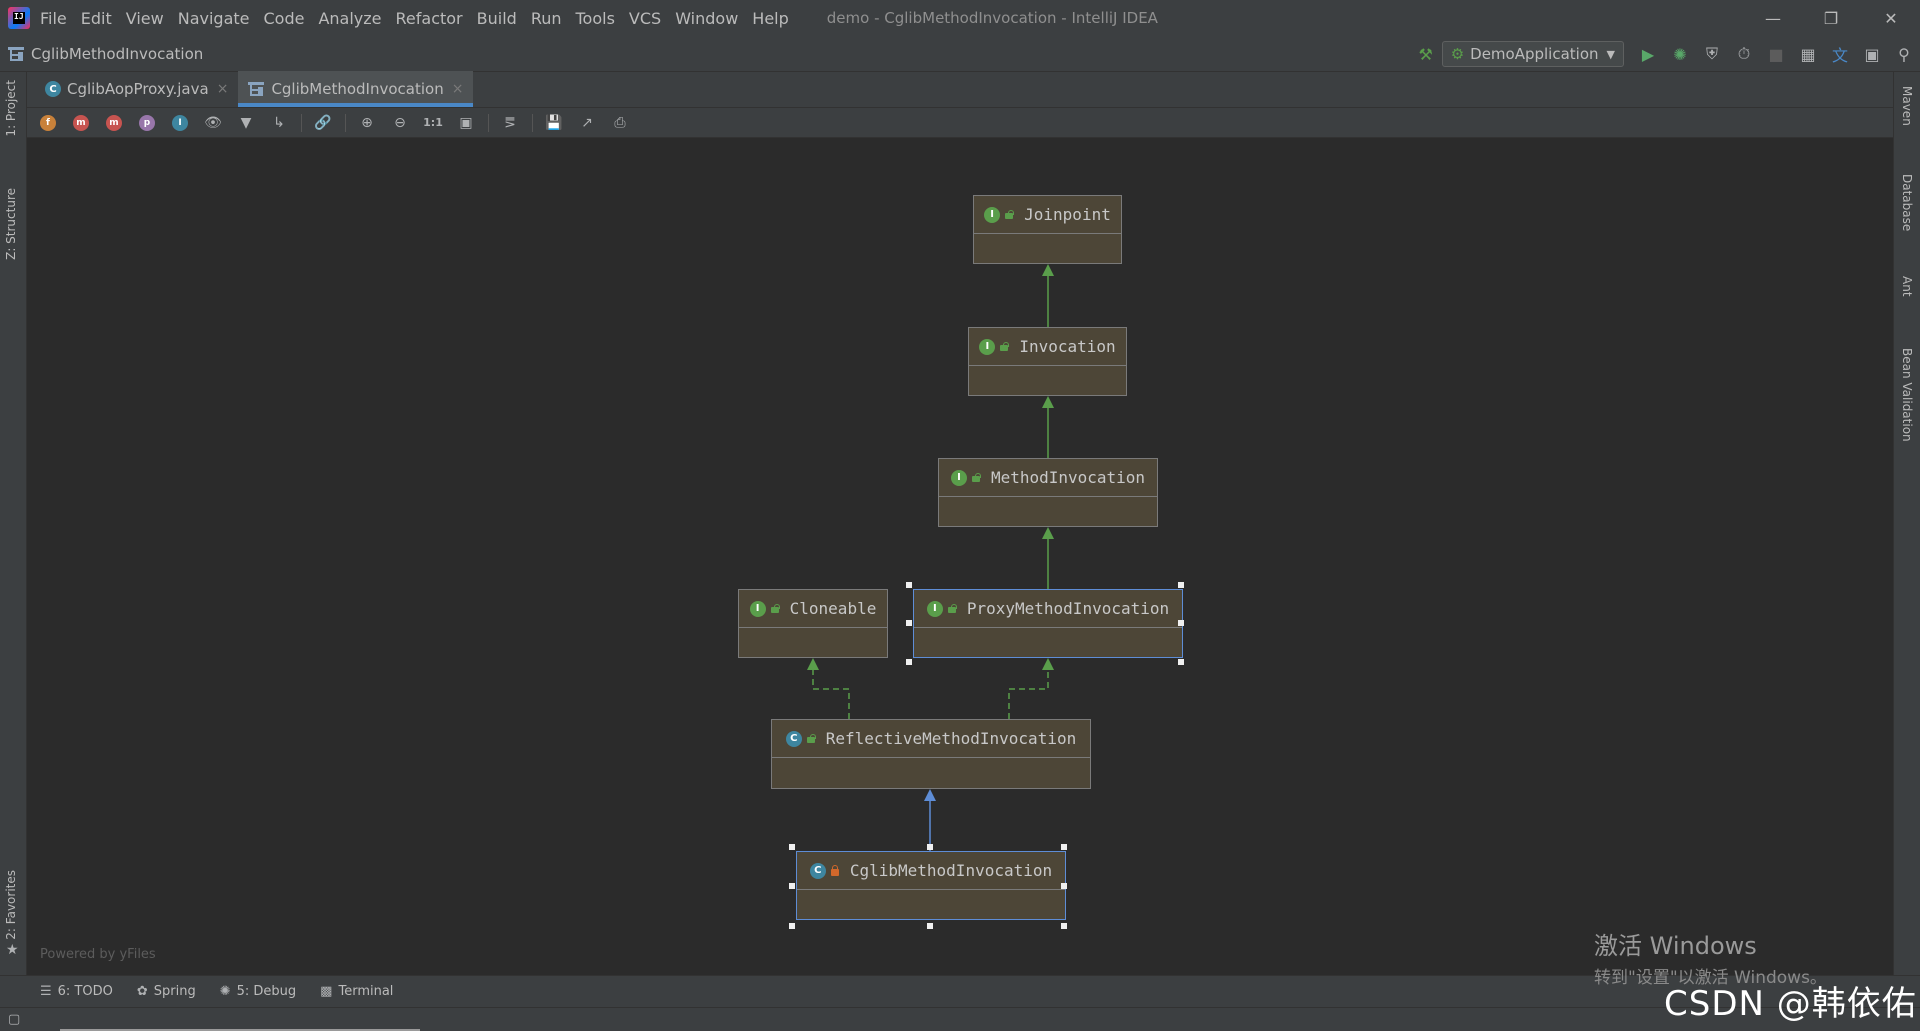 This screenshot has height=1031, width=1920. I want to click on build-hammer-icon: ⚒, so click(1426, 54).